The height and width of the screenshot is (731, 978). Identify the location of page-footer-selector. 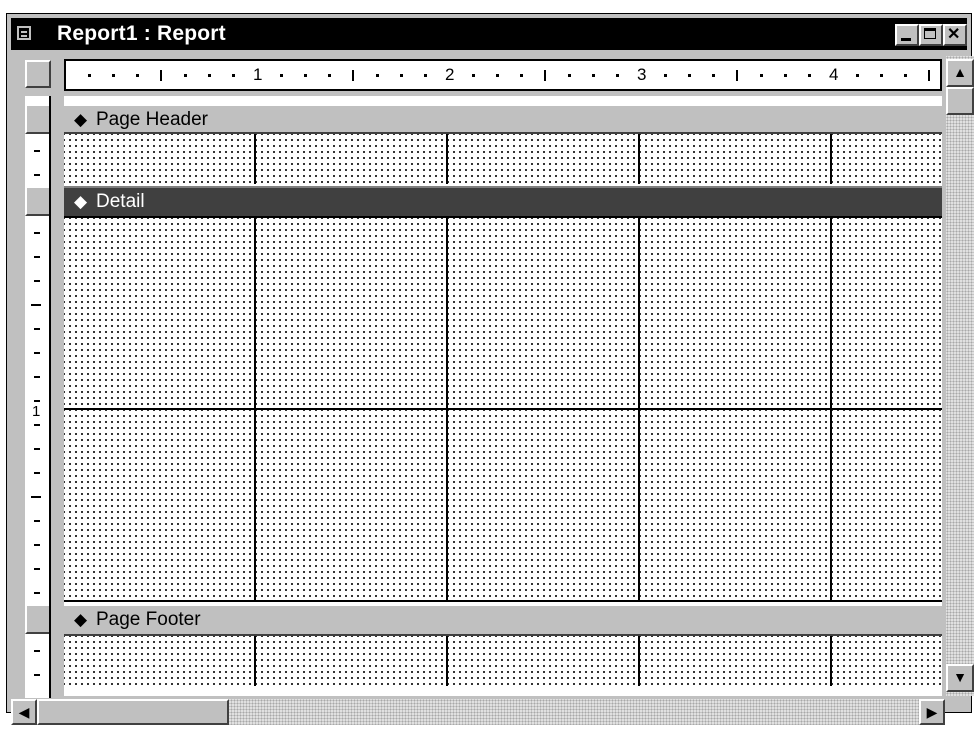
(37, 619).